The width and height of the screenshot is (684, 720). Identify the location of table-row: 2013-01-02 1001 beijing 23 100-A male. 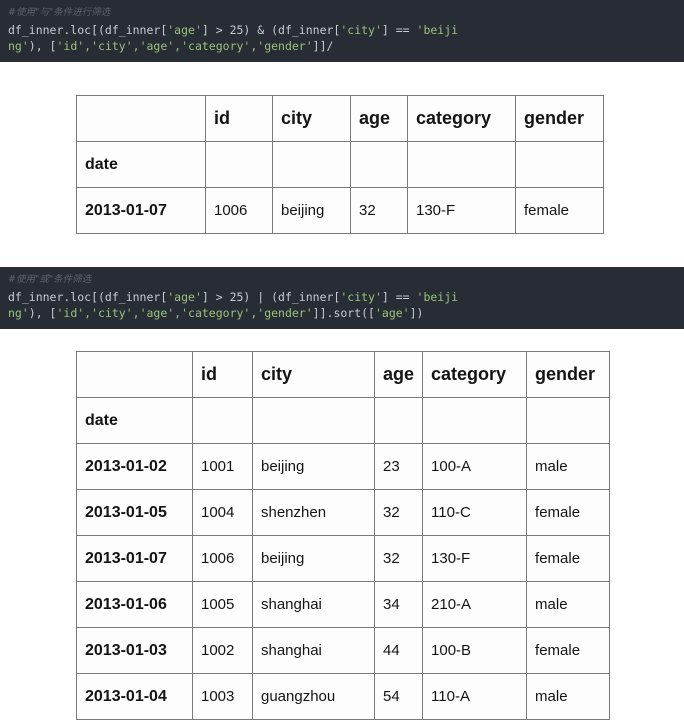
(343, 466).